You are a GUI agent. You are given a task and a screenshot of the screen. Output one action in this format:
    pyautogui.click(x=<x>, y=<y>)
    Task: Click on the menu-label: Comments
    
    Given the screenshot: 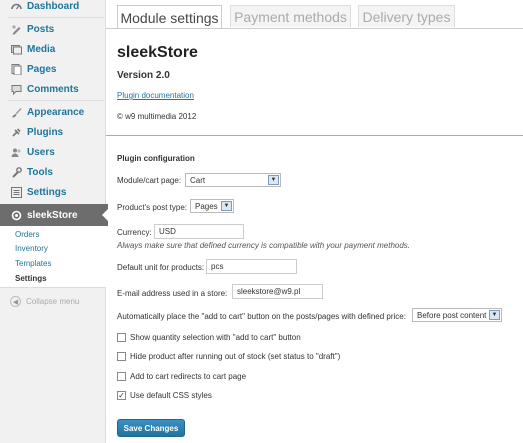 What is the action you would take?
    pyautogui.click(x=53, y=89)
    